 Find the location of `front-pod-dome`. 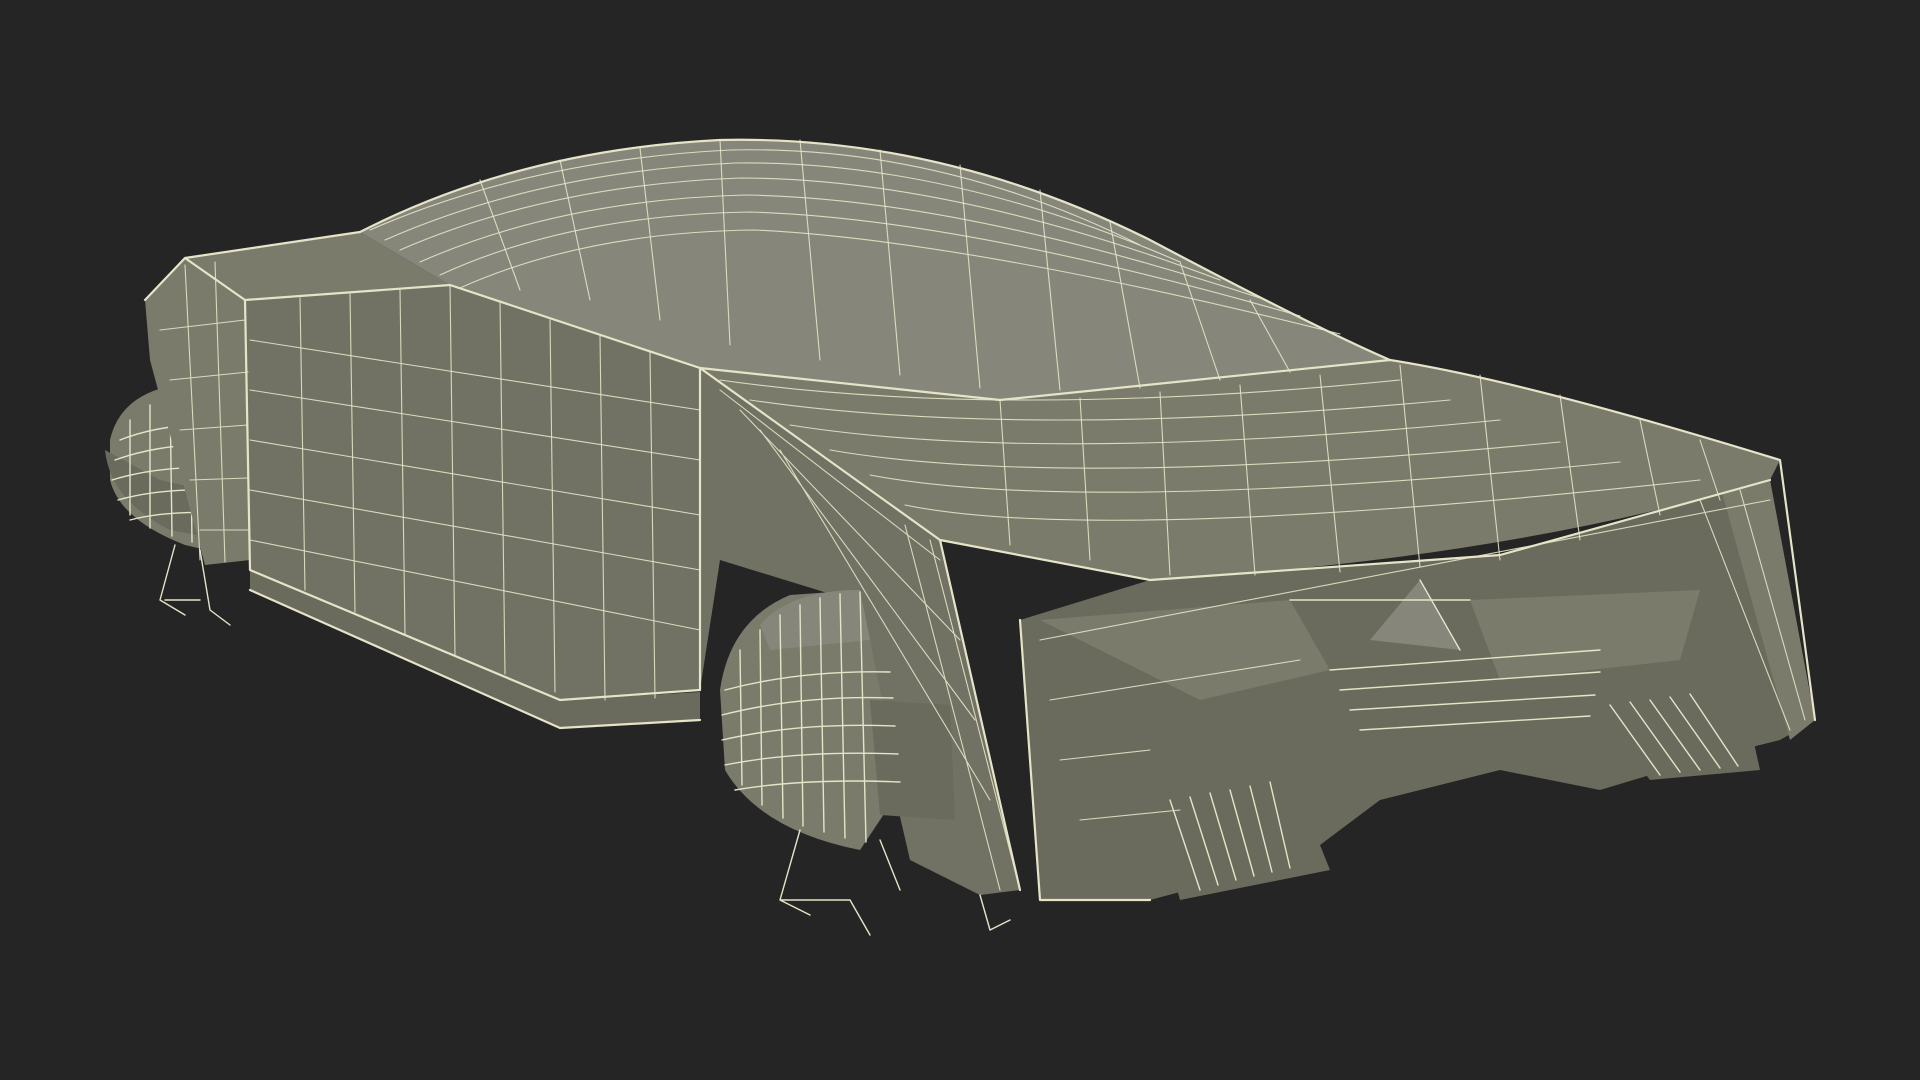

front-pod-dome is located at coordinates (815, 620).